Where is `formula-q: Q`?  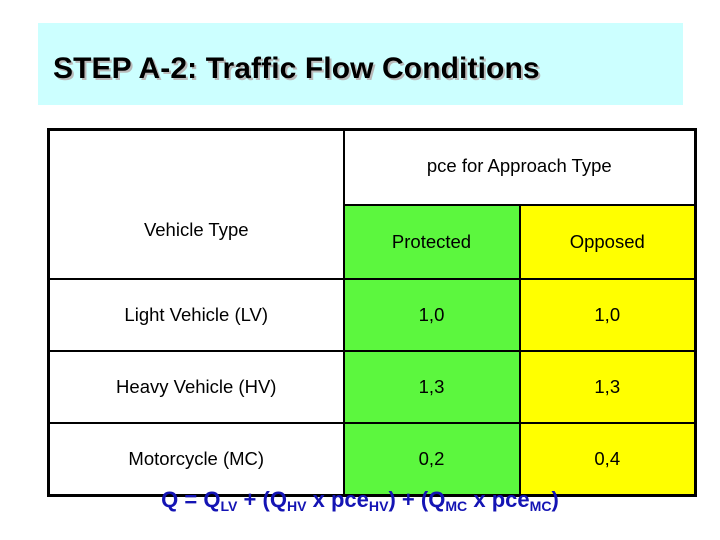
formula-q: Q is located at coordinates (170, 499).